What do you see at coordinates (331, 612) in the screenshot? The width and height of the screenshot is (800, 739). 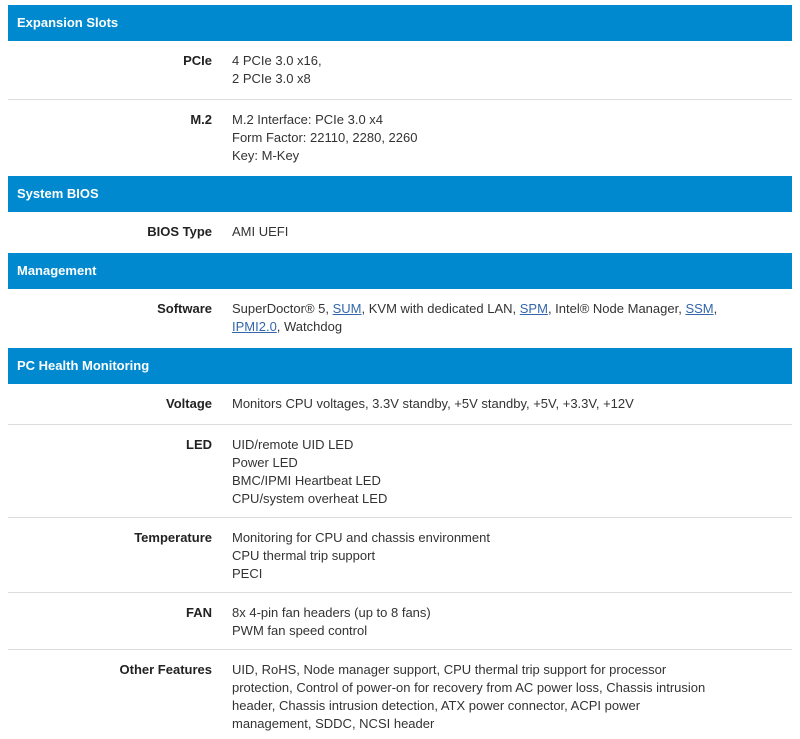 I see `spec-value-line: 8x 4-pin fan headers (up to 8 fans)` at bounding box center [331, 612].